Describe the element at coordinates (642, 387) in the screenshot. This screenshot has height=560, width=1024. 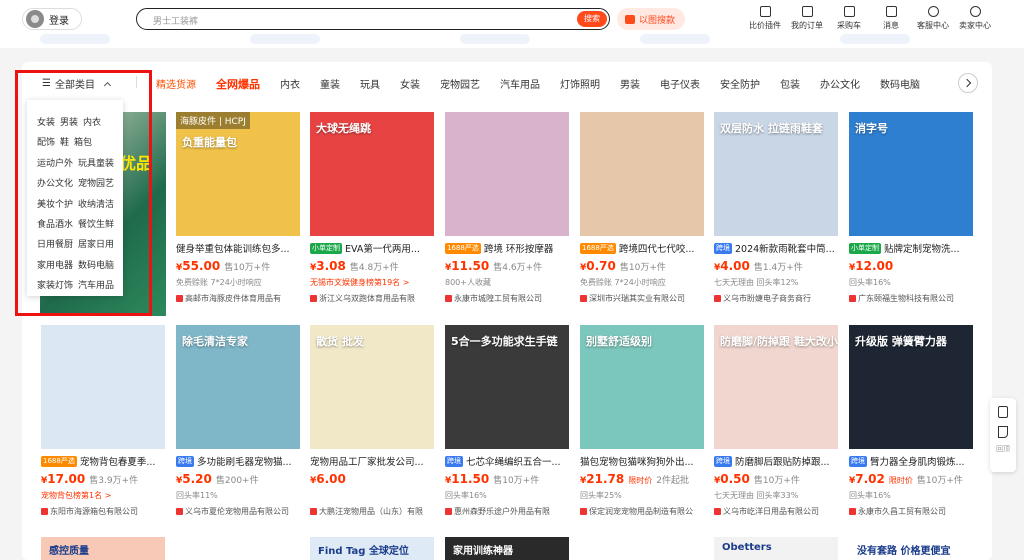
I see `product-image: 别墅舒适级别` at that location.